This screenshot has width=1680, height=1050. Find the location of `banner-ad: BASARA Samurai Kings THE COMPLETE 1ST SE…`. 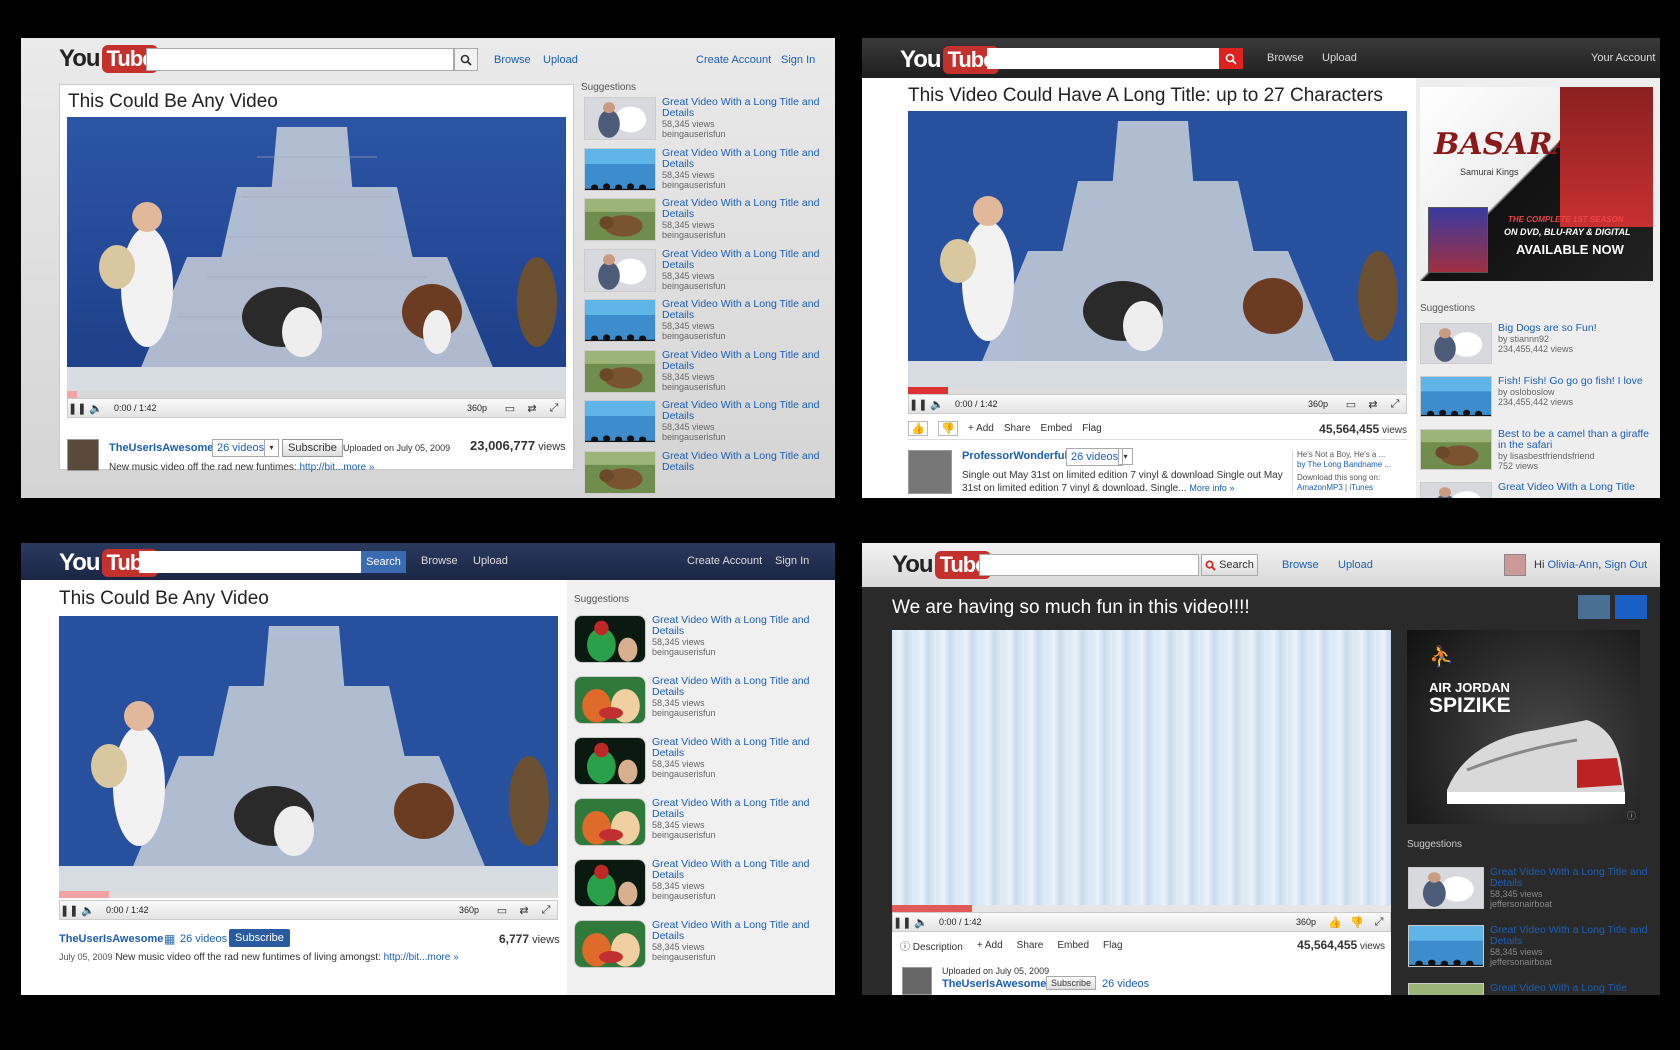

banner-ad: BASARA Samurai Kings THE COMPLETE 1ST SE… is located at coordinates (1536, 184).